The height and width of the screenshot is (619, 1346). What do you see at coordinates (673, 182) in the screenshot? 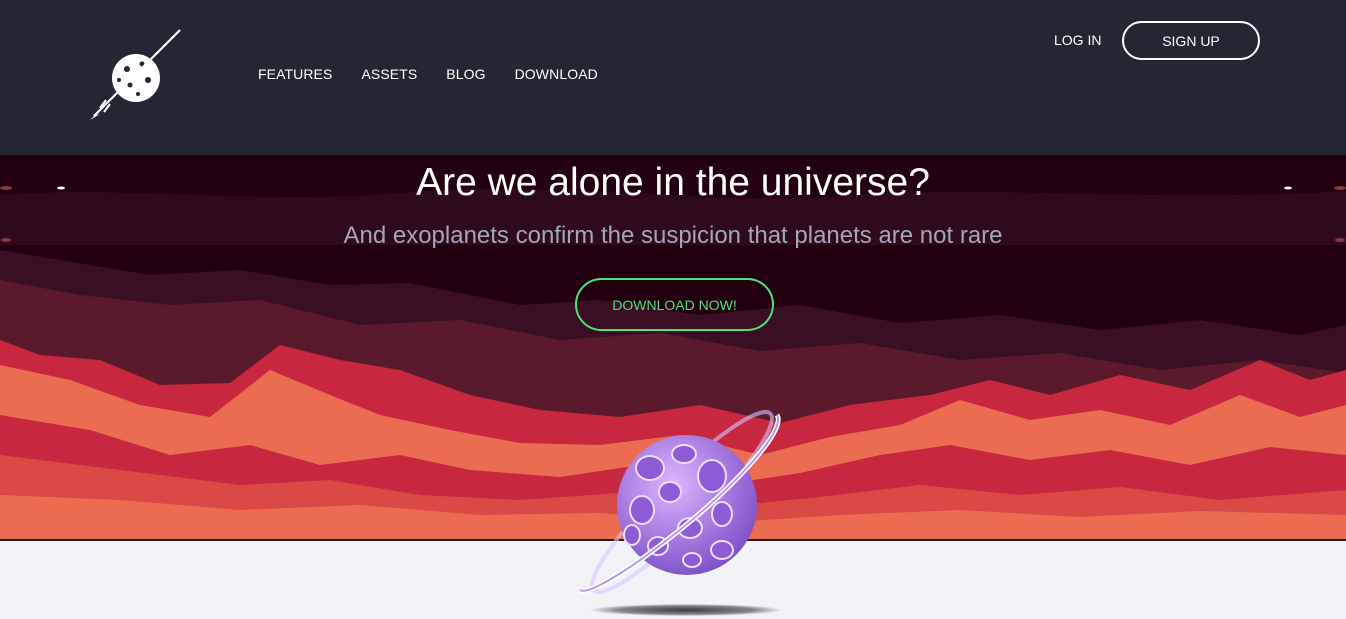
I see `hero-title: Are we alone in the universe?` at bounding box center [673, 182].